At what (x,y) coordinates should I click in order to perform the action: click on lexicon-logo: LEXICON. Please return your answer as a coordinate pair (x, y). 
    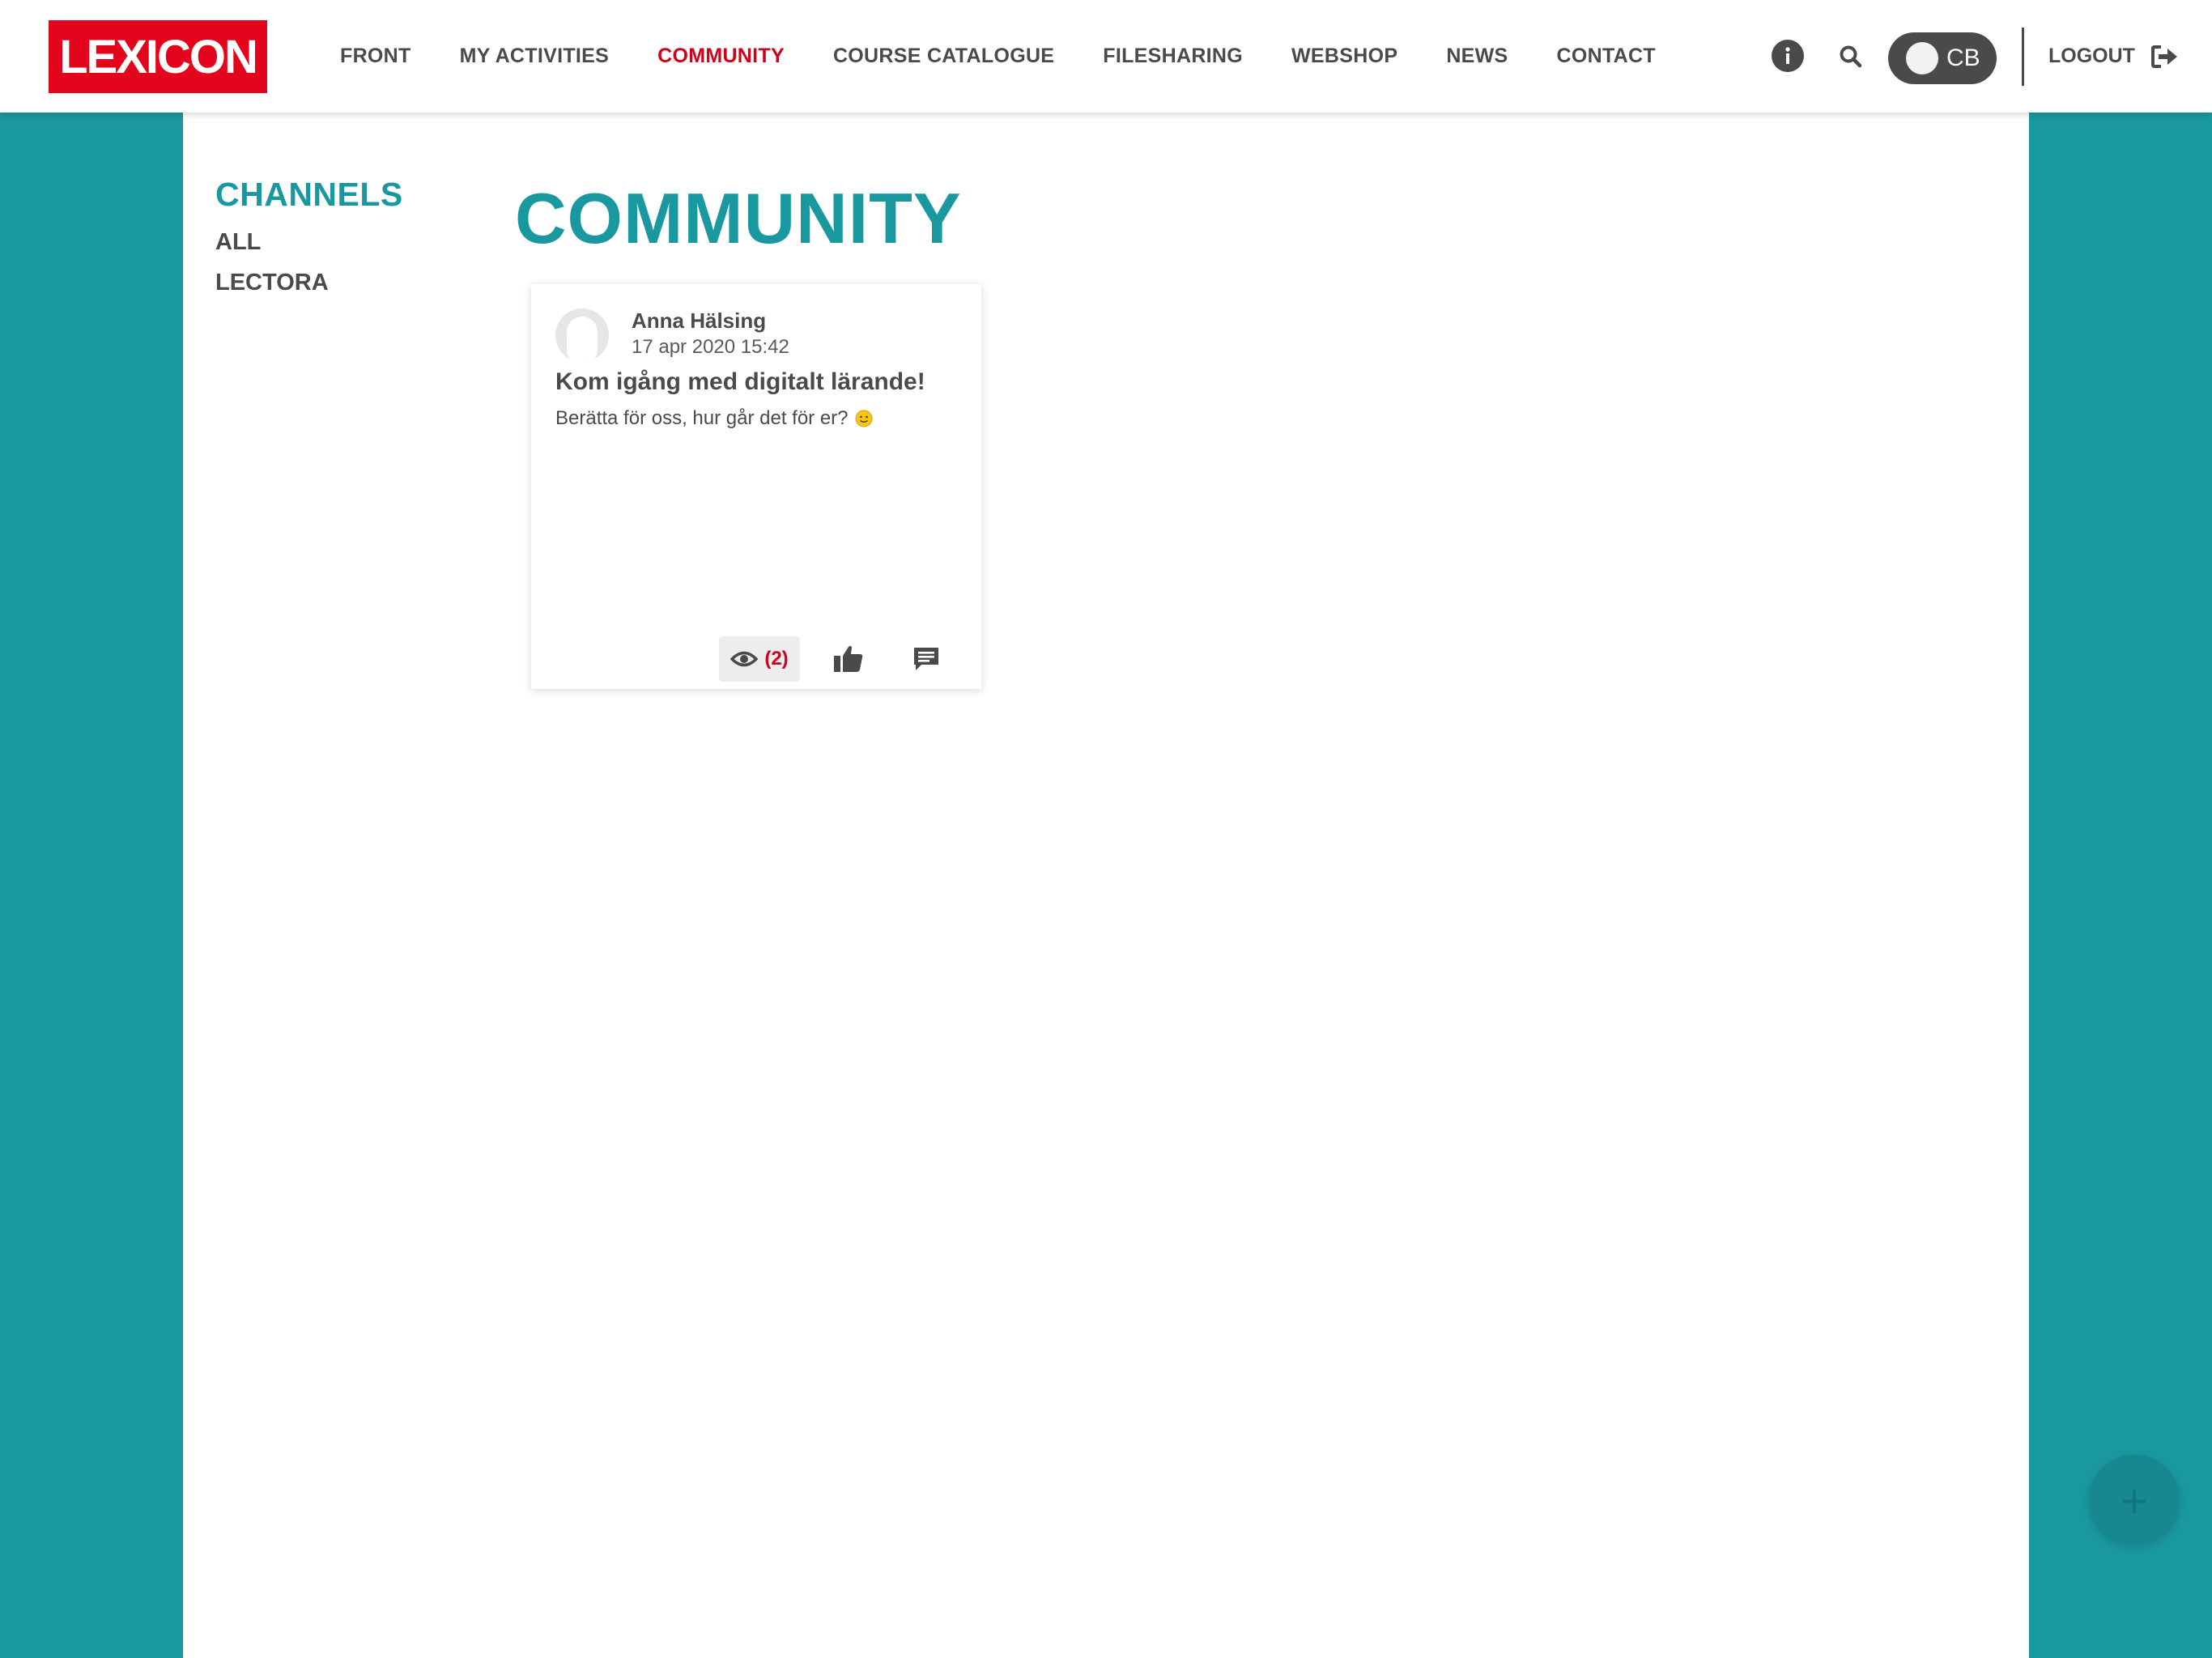
    Looking at the image, I should click on (158, 56).